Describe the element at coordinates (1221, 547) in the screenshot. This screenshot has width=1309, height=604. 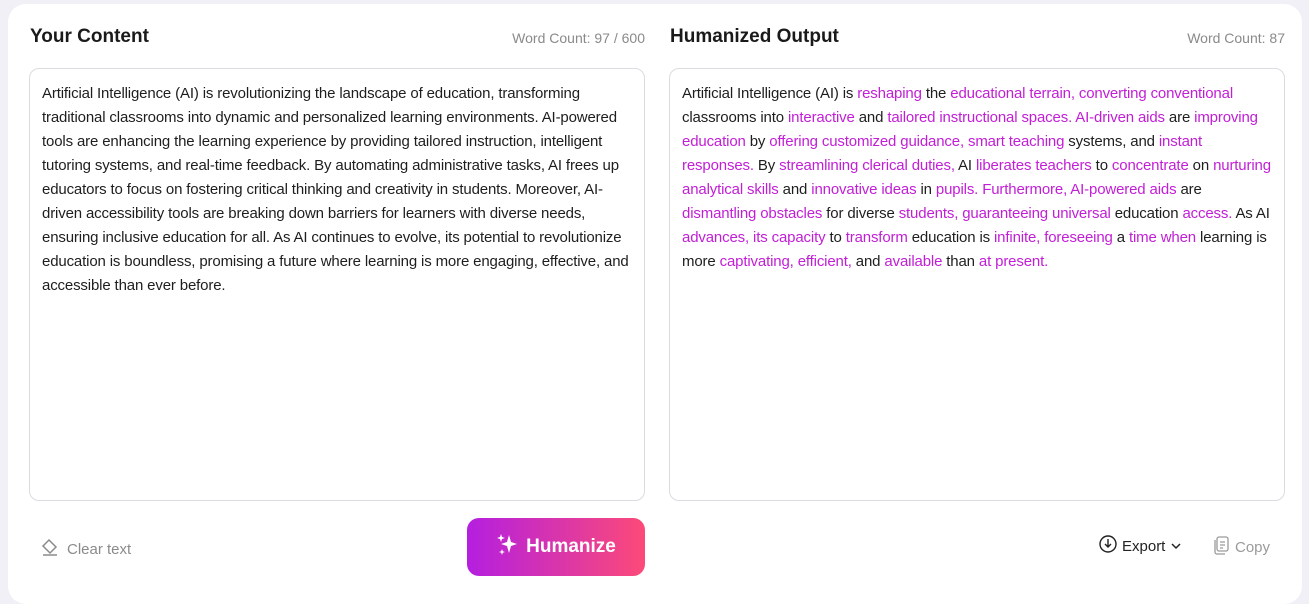
I see `copy-icon` at that location.